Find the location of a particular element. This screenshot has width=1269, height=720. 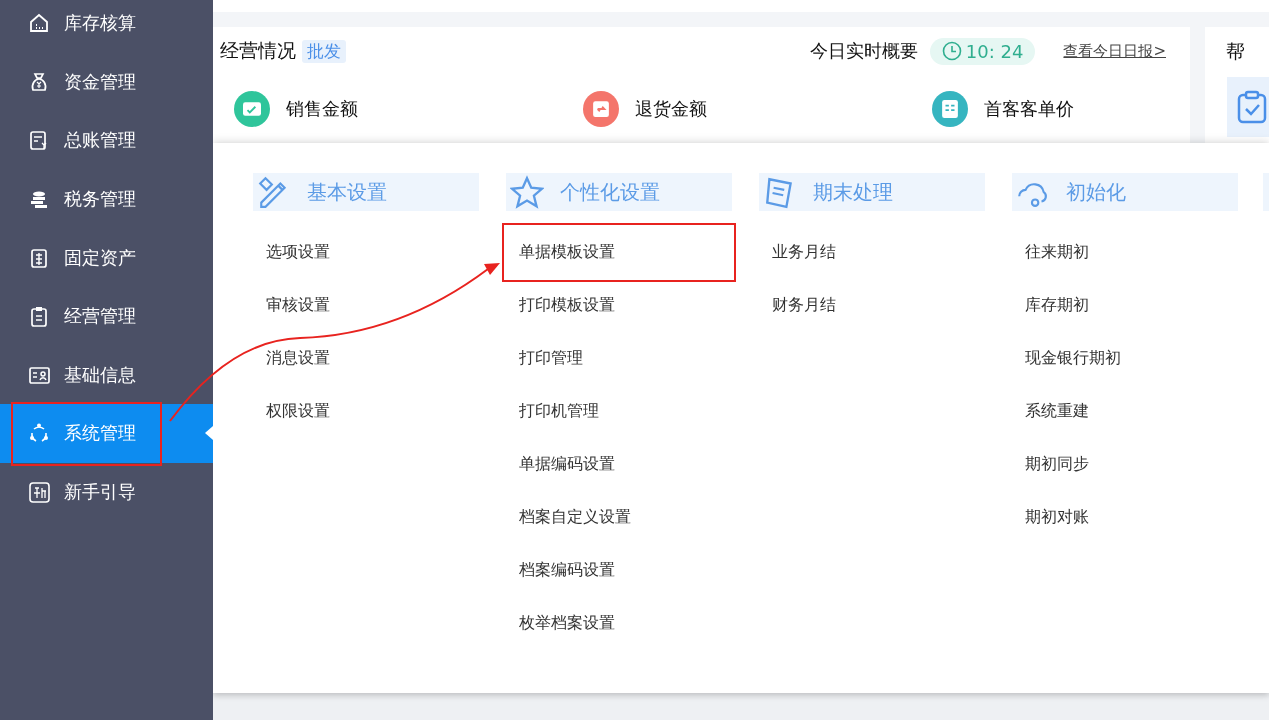

sidebar-item: 新手引导 is located at coordinates (106, 492).